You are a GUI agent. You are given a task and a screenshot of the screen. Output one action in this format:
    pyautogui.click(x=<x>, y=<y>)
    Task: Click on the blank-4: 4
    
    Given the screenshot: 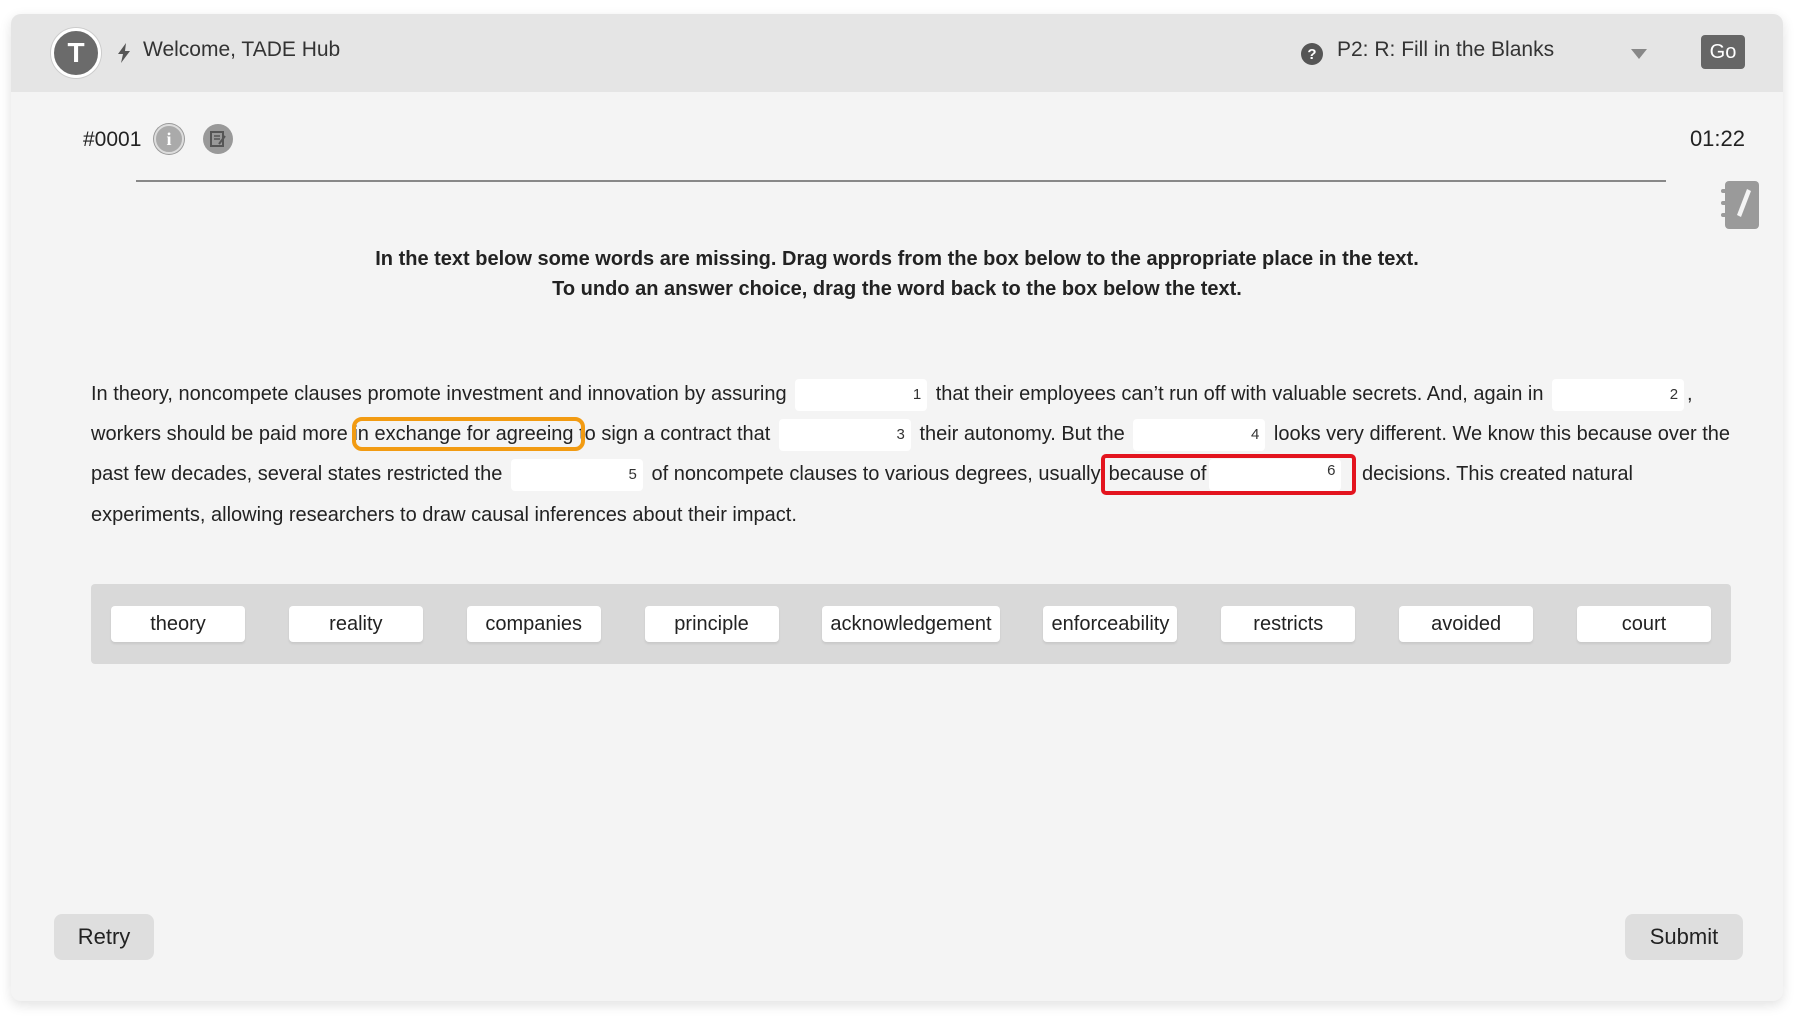 What is the action you would take?
    pyautogui.click(x=1199, y=434)
    